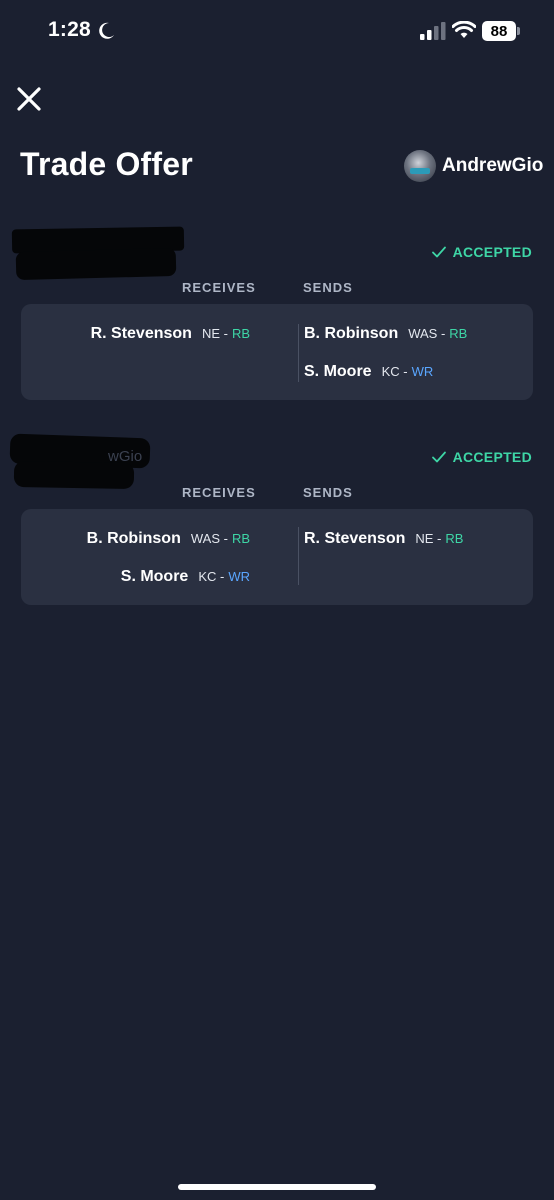  What do you see at coordinates (433, 31) in the screenshot?
I see `signal-icon` at bounding box center [433, 31].